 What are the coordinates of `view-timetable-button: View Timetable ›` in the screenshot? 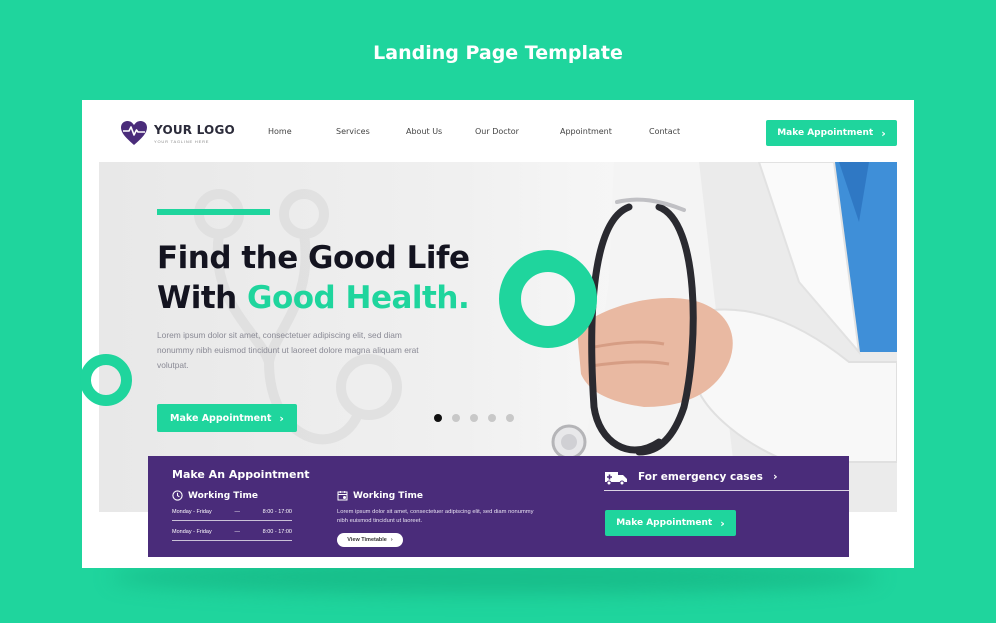 It's located at (370, 540).